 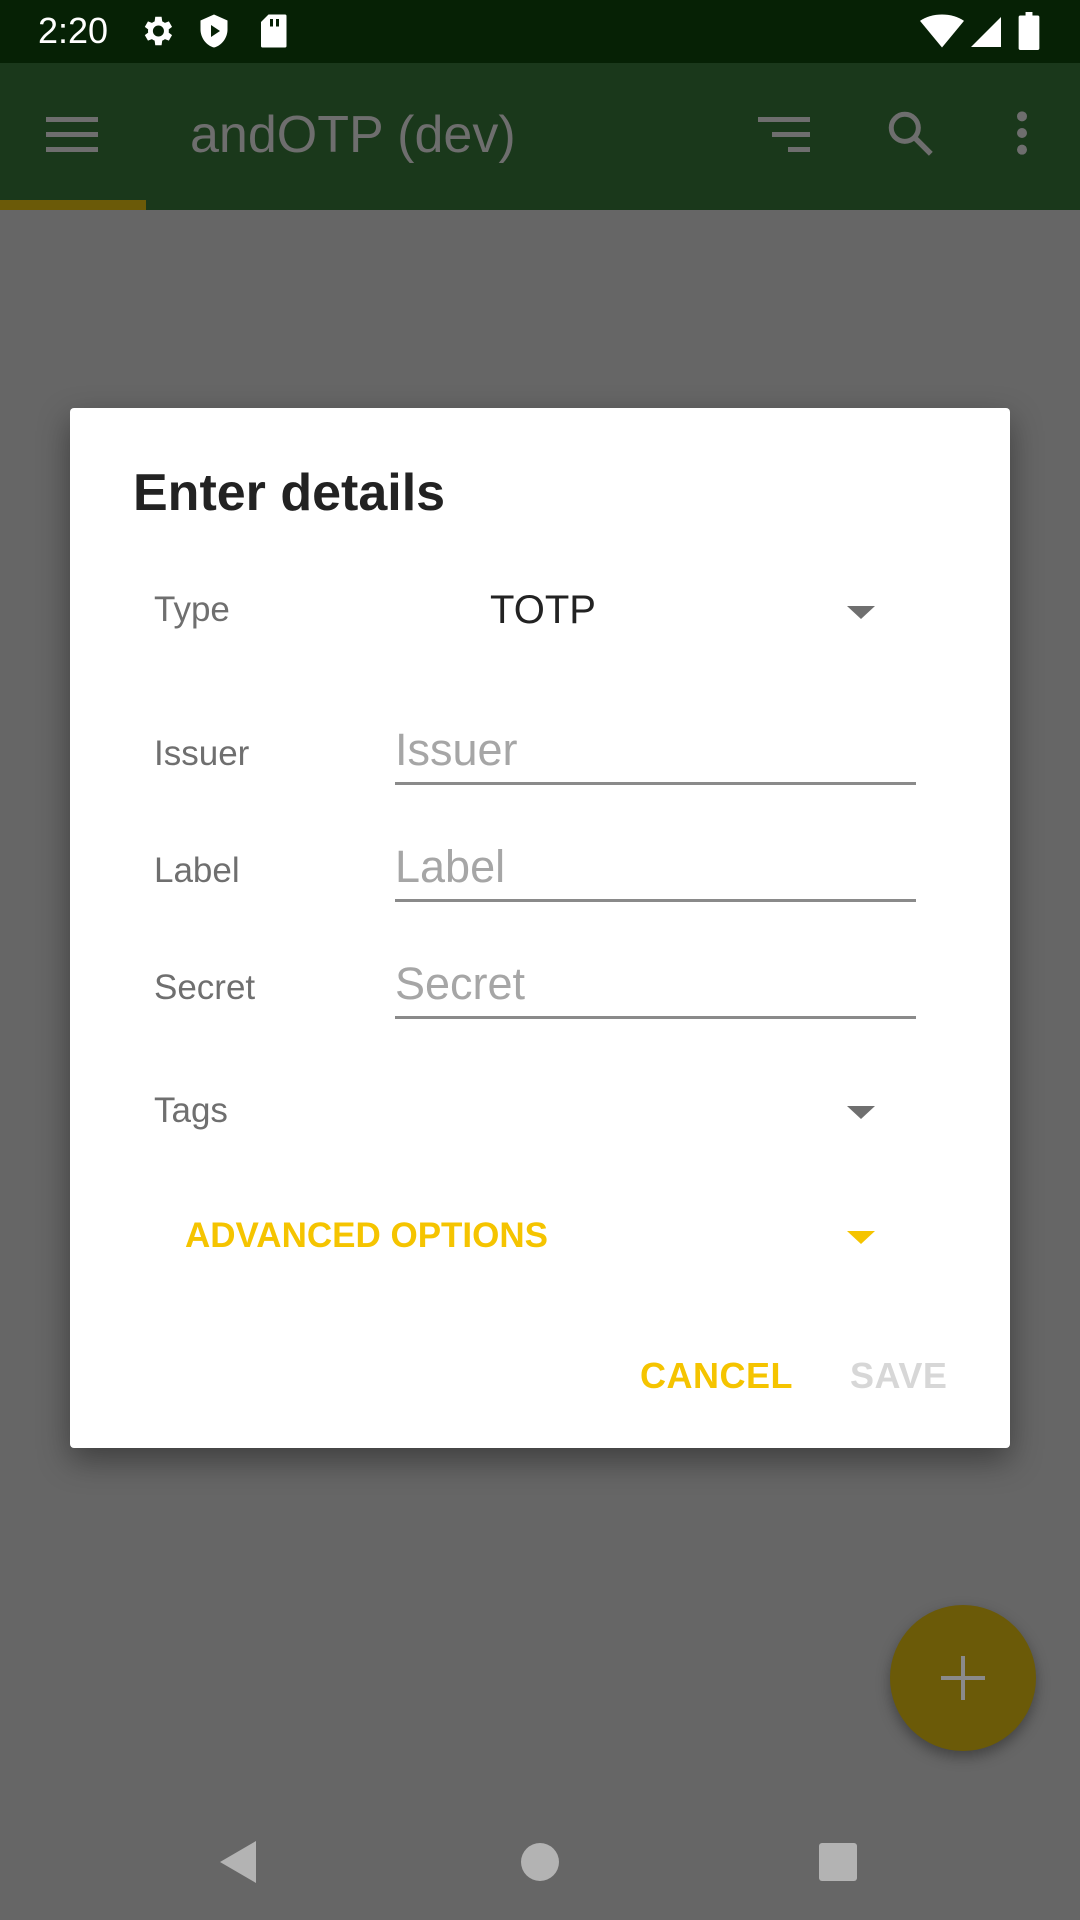 I want to click on issuer-input, so click(x=655, y=750).